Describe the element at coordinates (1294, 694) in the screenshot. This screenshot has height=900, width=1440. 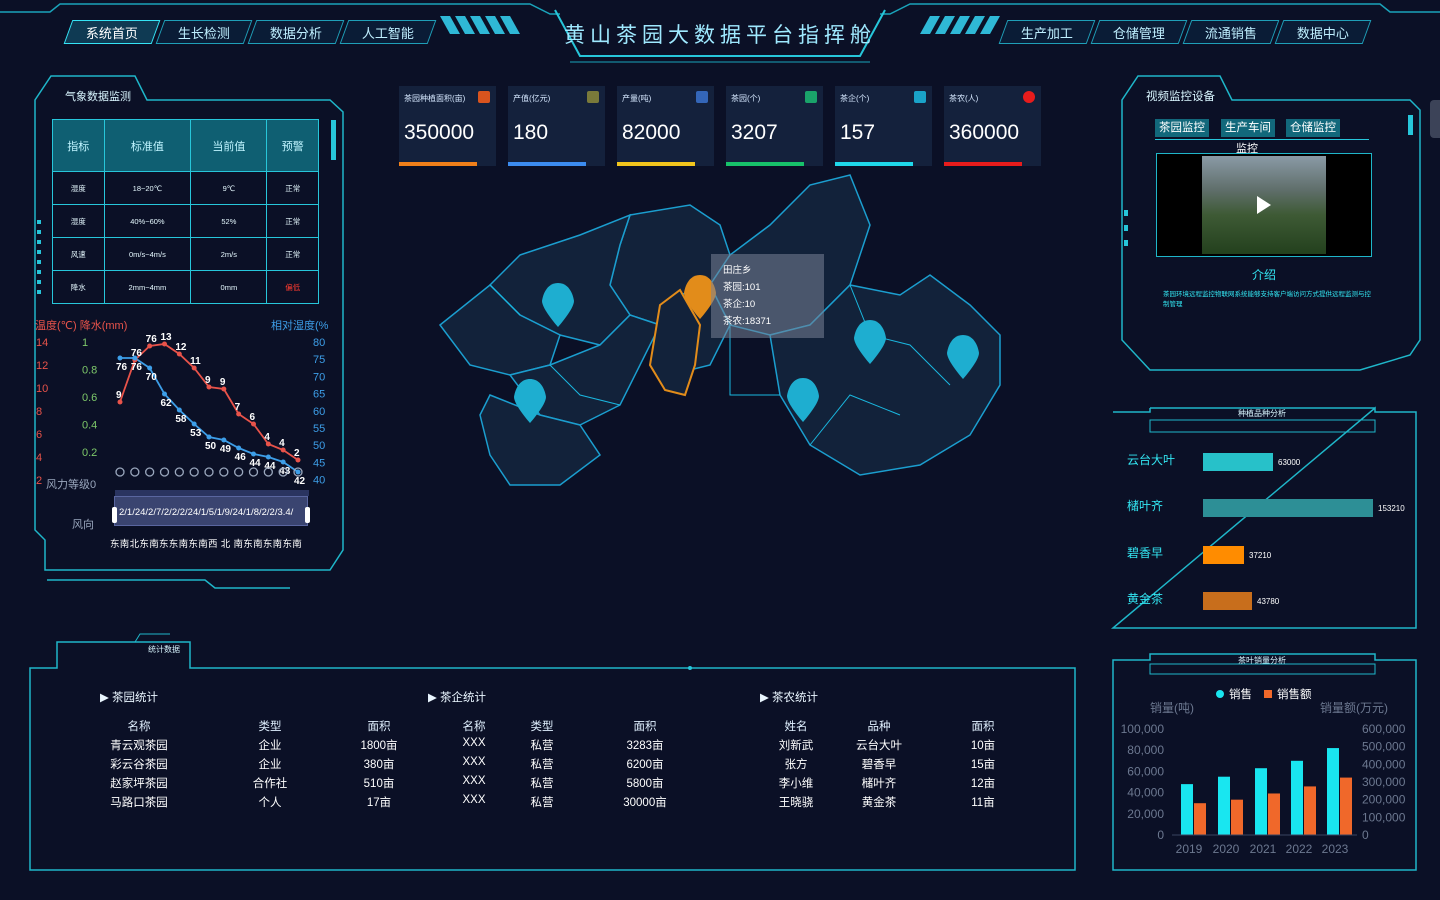
I see `legend-amount: 销售额` at that location.